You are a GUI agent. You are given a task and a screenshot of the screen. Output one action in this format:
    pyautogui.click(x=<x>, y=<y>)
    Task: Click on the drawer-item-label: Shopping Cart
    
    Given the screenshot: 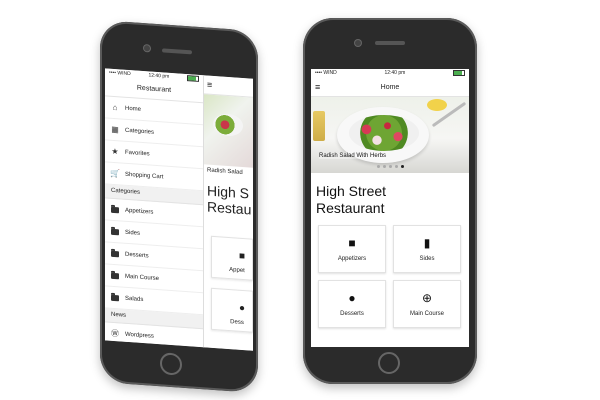 What is the action you would take?
    pyautogui.click(x=144, y=175)
    